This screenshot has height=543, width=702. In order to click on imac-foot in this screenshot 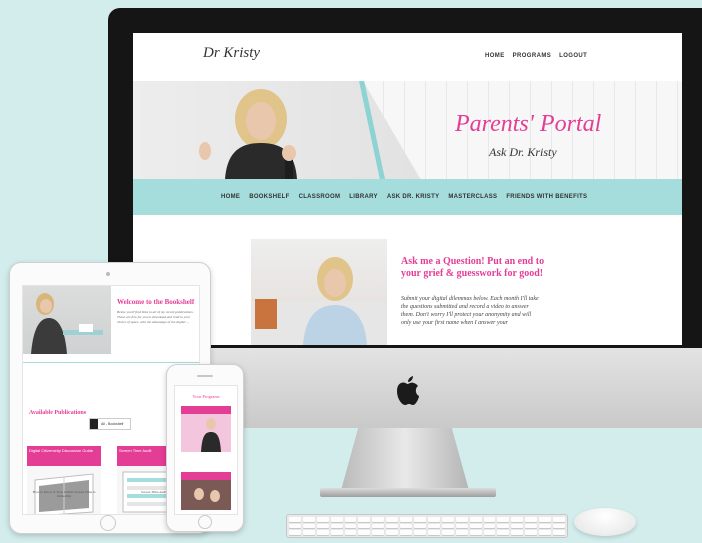, I will do `click(408, 492)`.